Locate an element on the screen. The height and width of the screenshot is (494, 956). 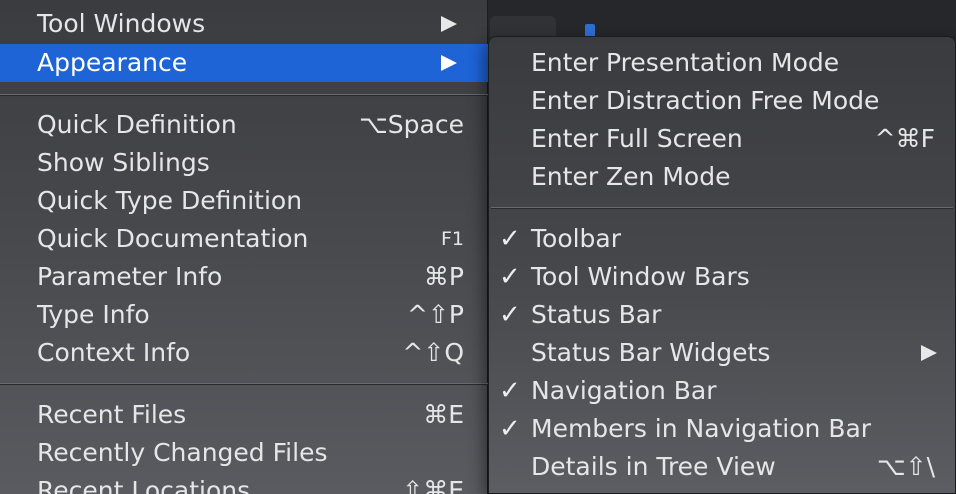
menu-item-label: Enter Zen Mode is located at coordinates (631, 176).